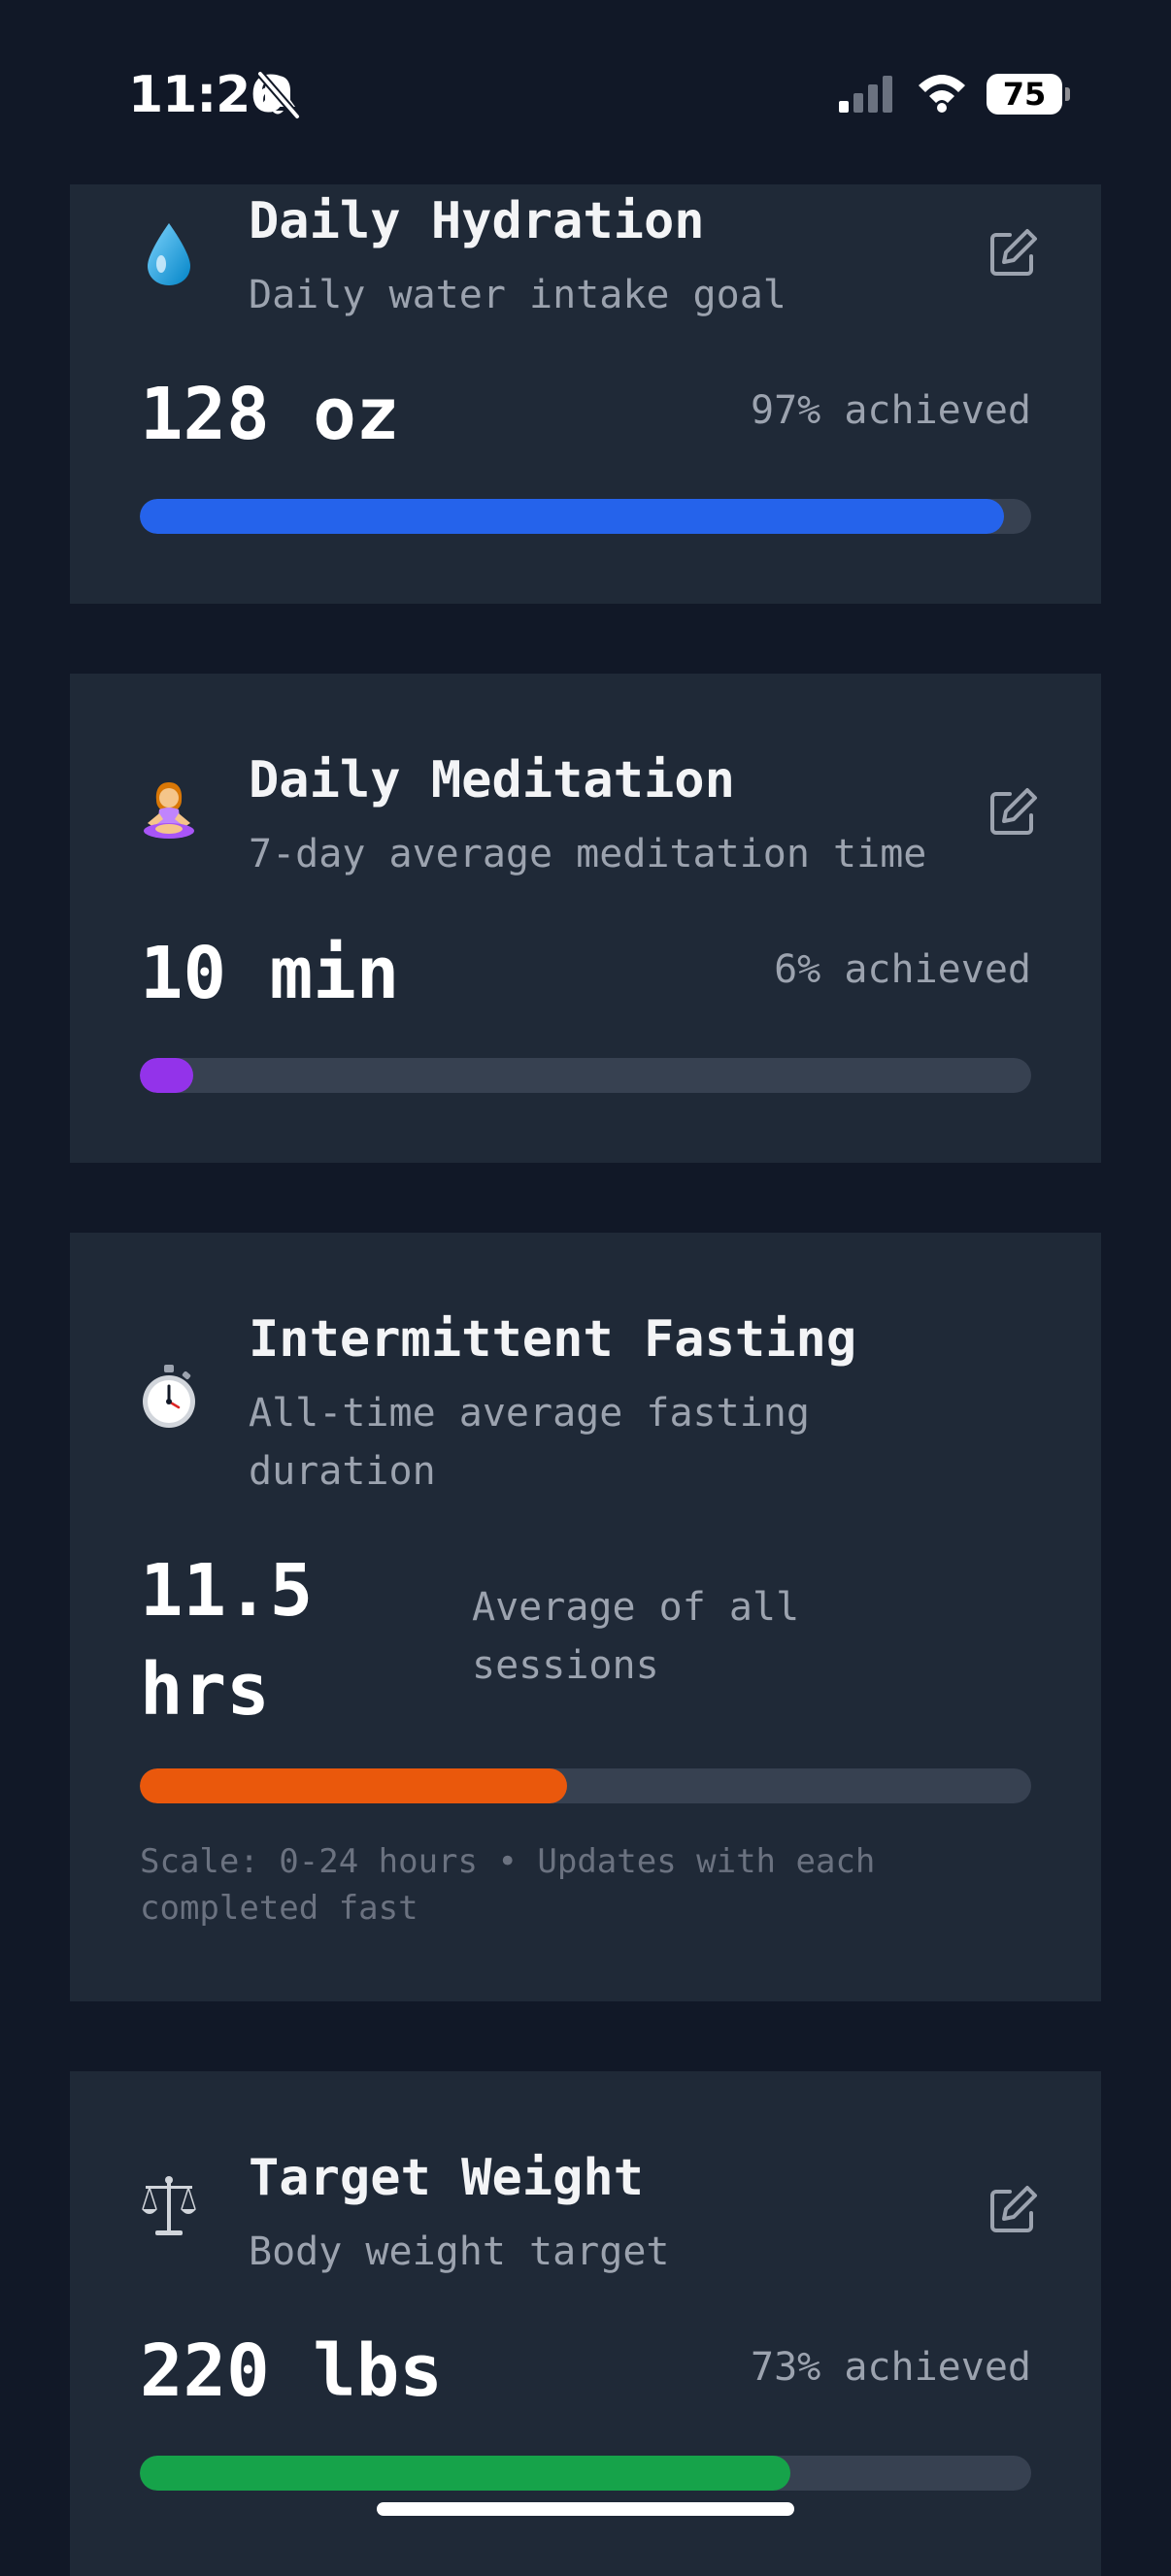 This screenshot has height=2576, width=1171. I want to click on goal-value: 11.5 hrs, so click(227, 1641).